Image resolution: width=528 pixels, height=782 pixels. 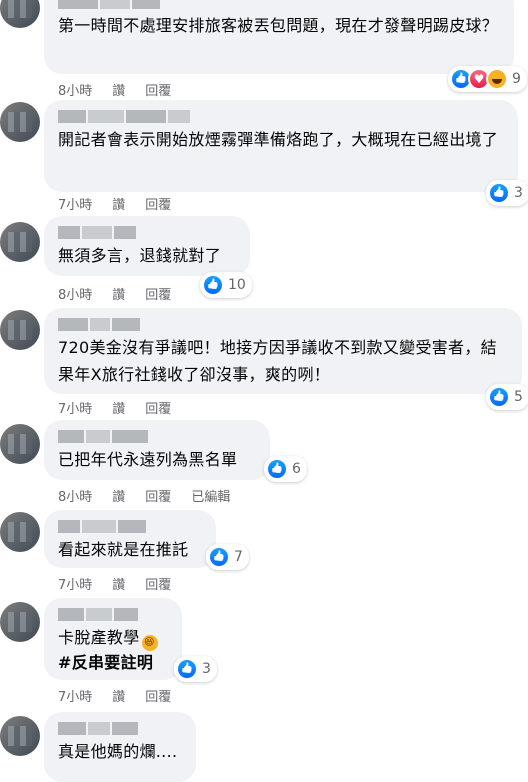 I want to click on reaction-count: 10, so click(x=237, y=285).